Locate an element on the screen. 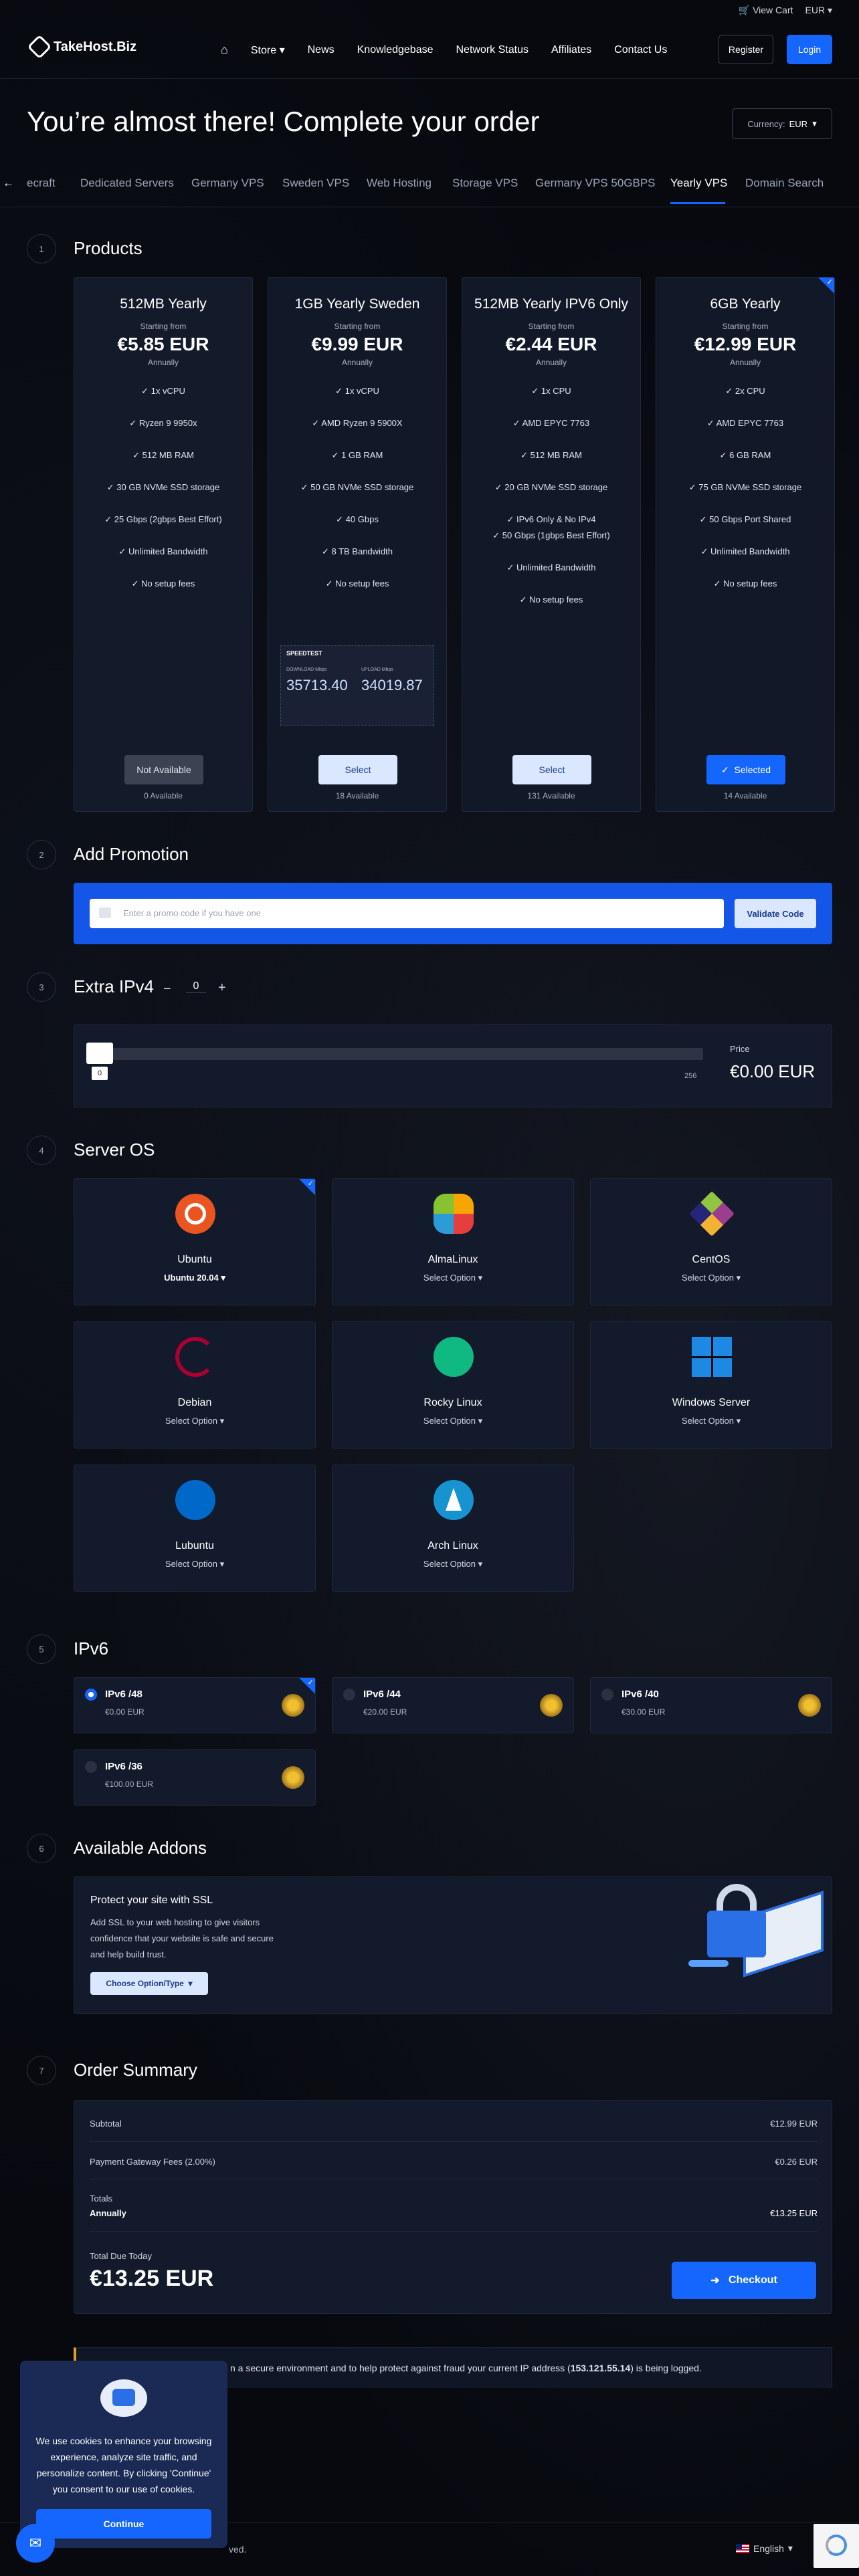  promo-input: Enter a promo code if you have one is located at coordinates (407, 914).